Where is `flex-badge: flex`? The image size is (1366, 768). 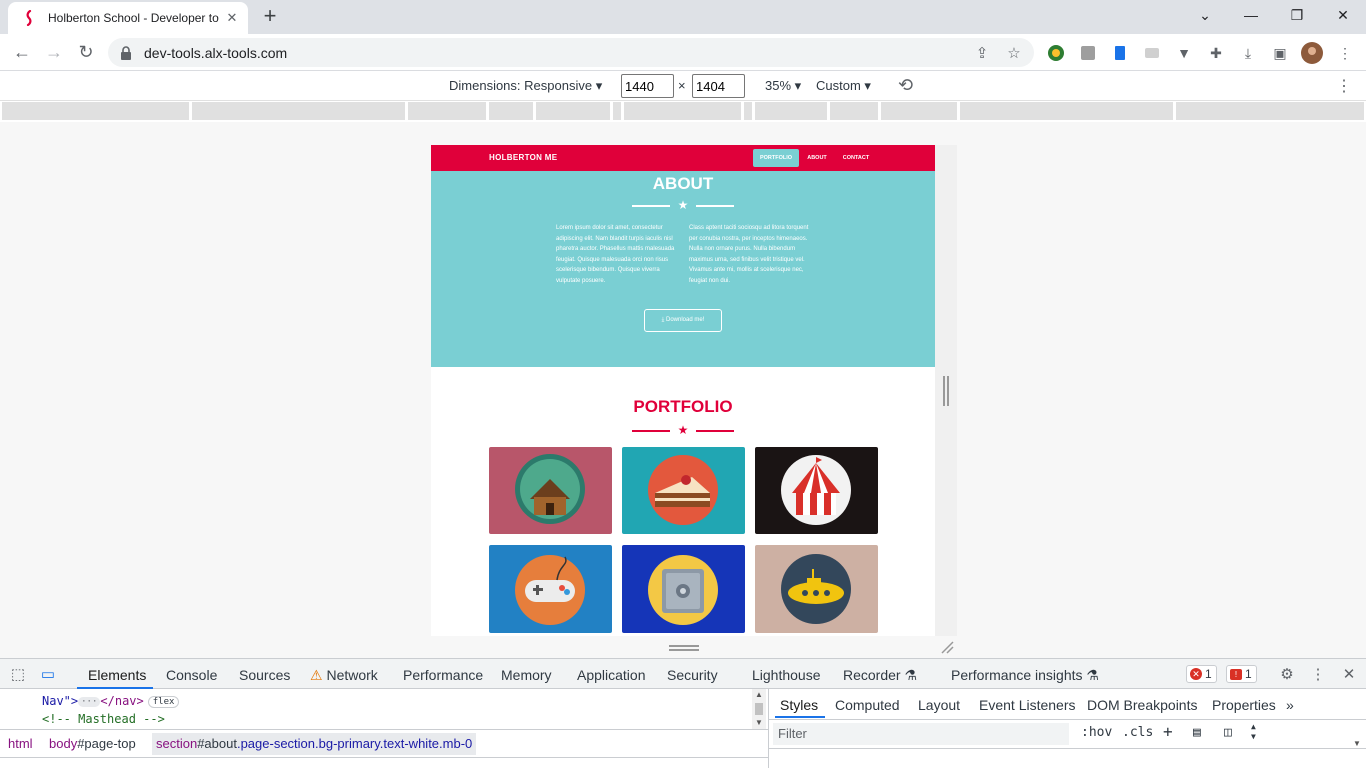 flex-badge: flex is located at coordinates (163, 701).